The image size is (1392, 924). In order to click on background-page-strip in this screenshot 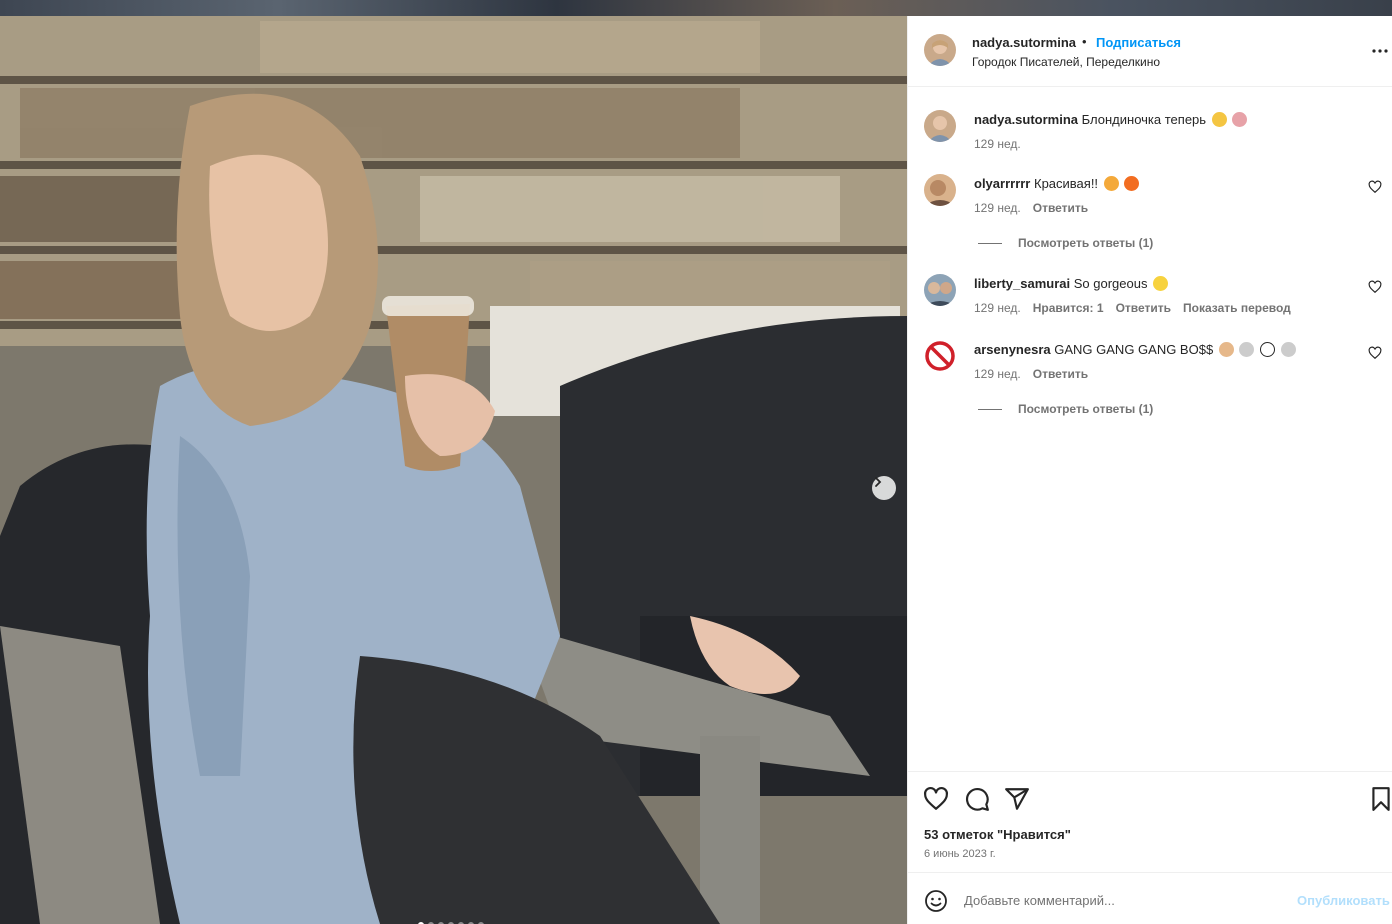, I will do `click(696, 8)`.